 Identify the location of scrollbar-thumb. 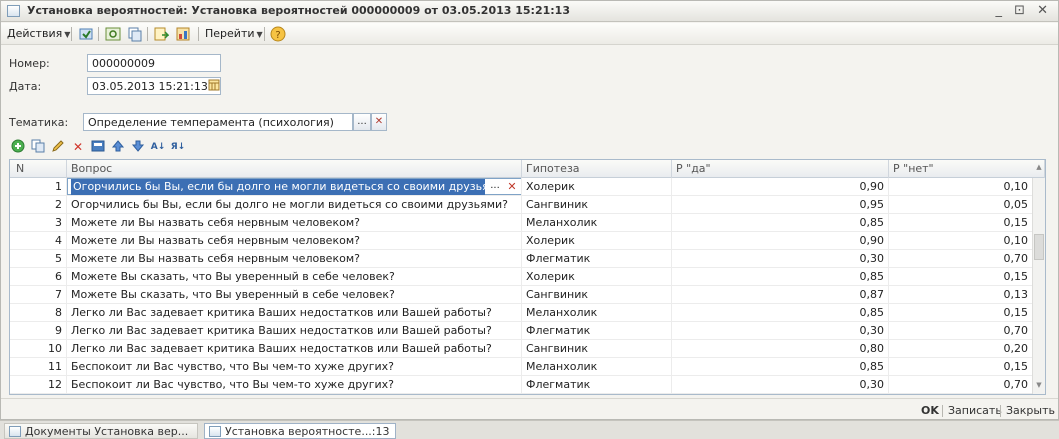
(1039, 247).